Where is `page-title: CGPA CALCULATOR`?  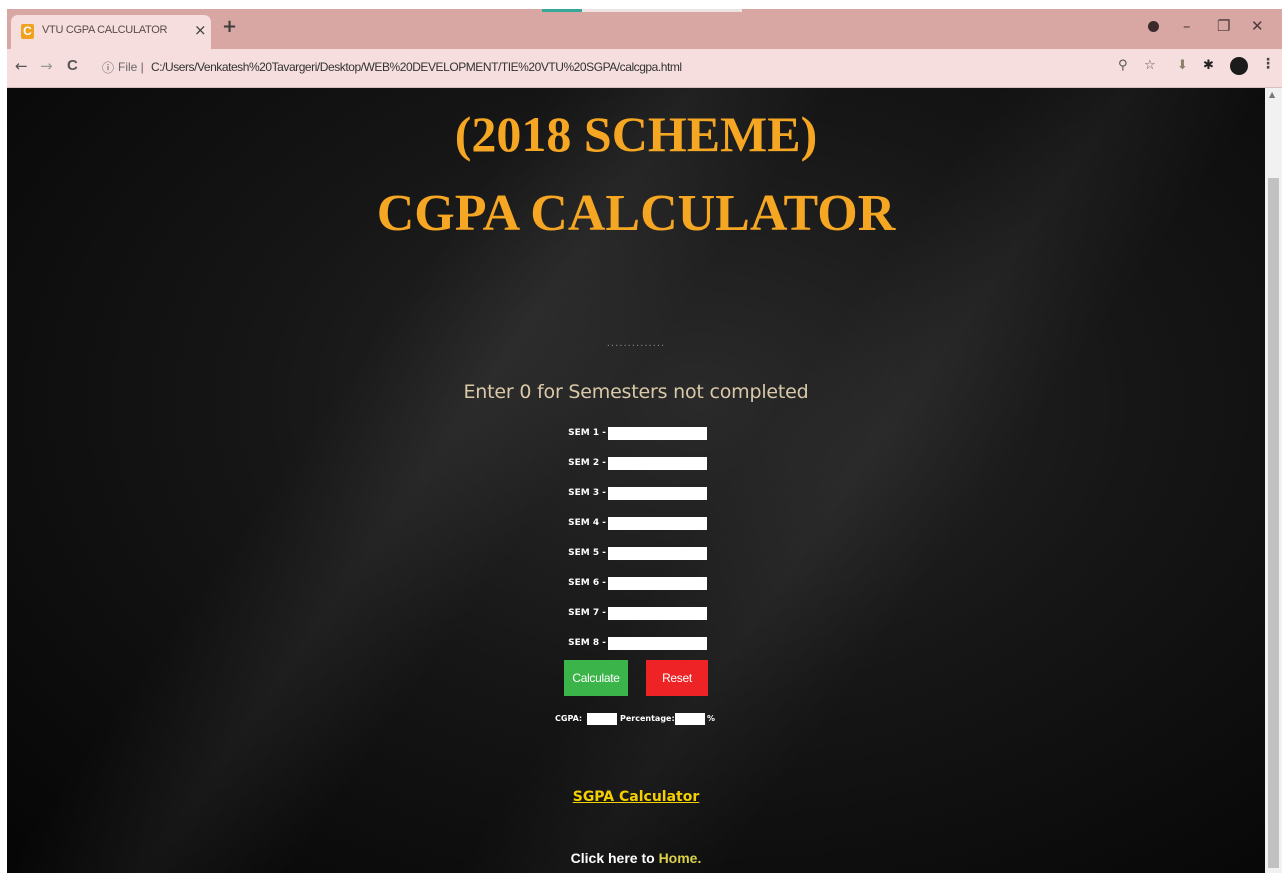
page-title: CGPA CALCULATOR is located at coordinates (636, 213).